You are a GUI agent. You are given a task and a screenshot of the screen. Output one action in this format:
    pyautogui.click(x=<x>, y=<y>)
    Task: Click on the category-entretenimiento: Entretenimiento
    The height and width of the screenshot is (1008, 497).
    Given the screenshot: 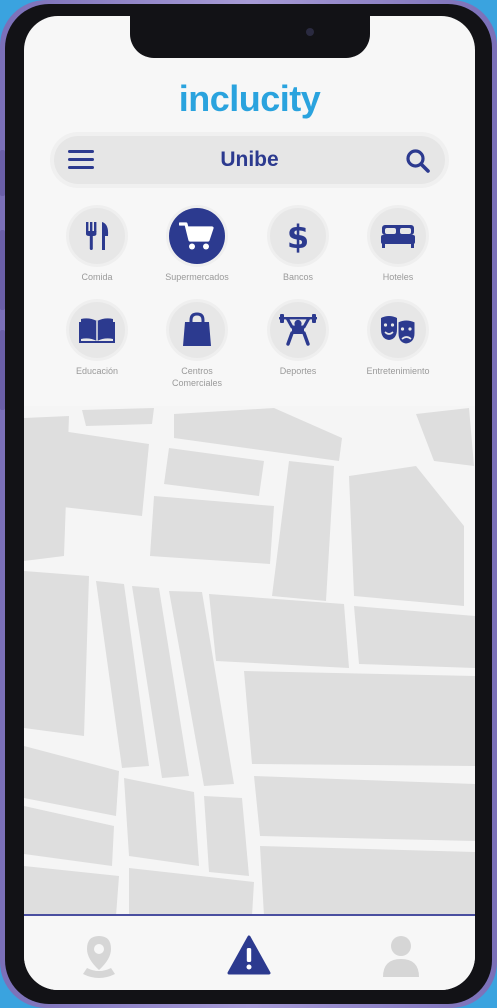 What is the action you would take?
    pyautogui.click(x=398, y=339)
    